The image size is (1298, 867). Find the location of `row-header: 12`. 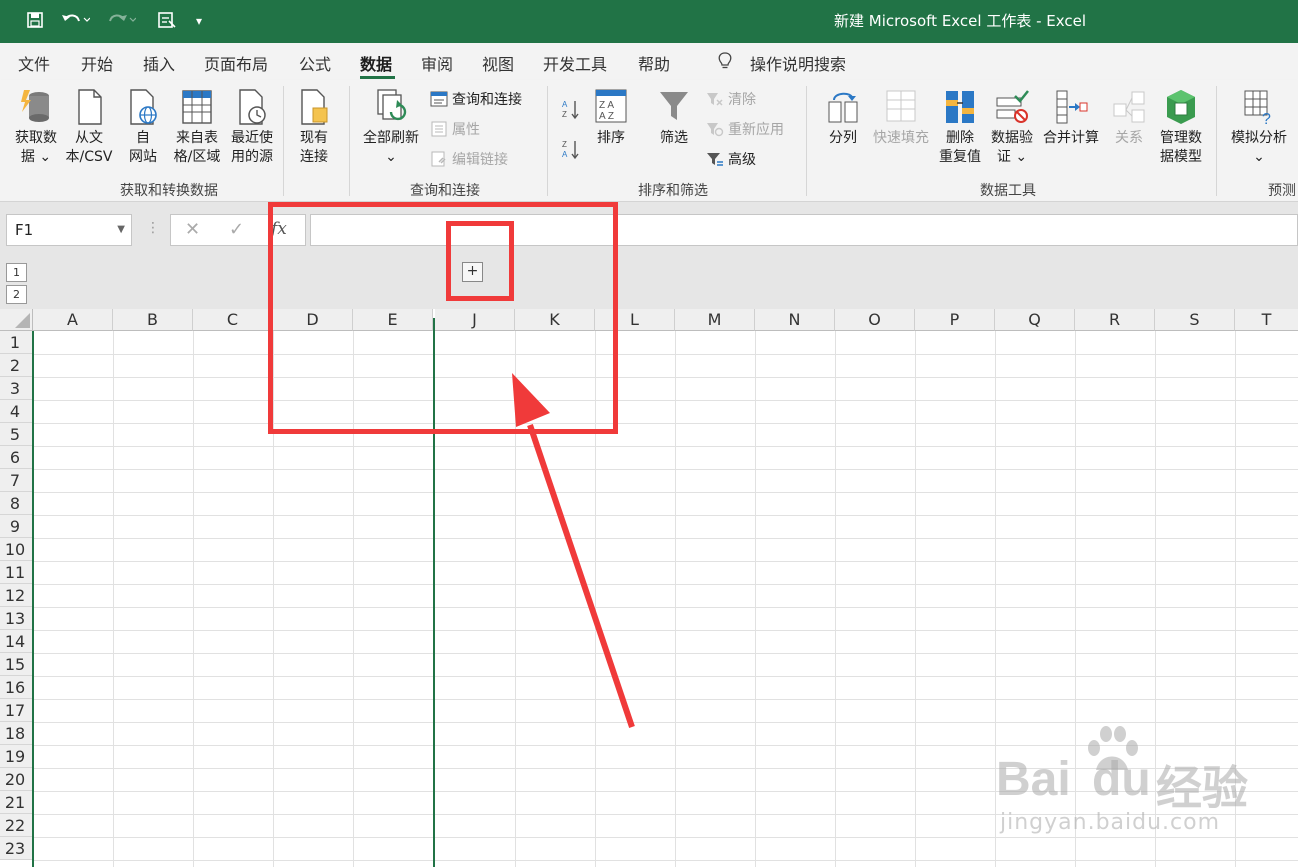

row-header: 12 is located at coordinates (16, 595).